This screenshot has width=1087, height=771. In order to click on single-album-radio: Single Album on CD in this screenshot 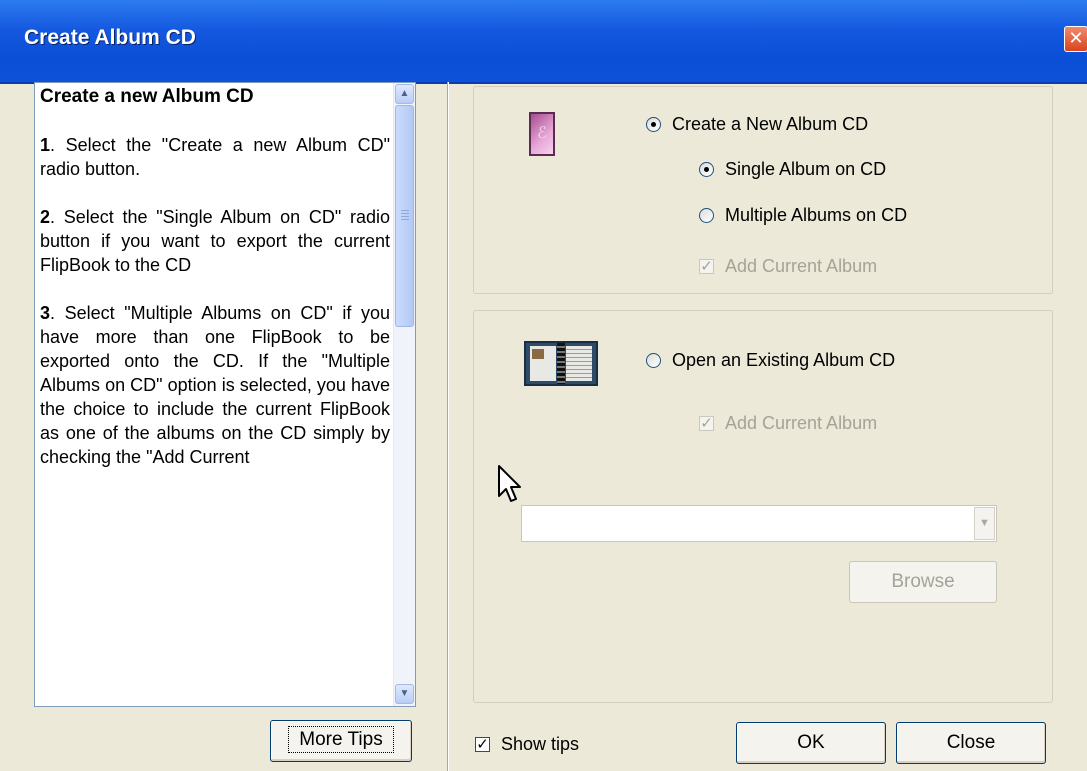, I will do `click(792, 169)`.